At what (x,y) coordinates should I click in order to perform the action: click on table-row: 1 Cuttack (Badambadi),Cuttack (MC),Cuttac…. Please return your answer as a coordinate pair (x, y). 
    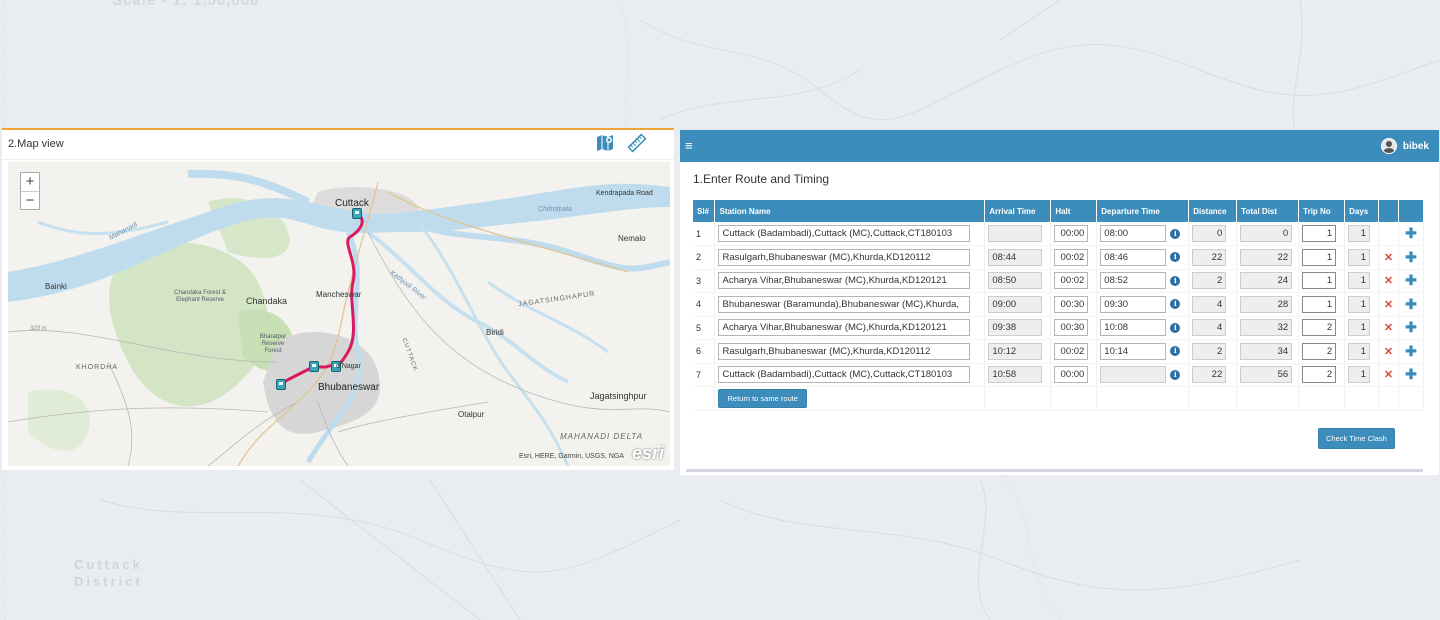
    Looking at the image, I should click on (1058, 234).